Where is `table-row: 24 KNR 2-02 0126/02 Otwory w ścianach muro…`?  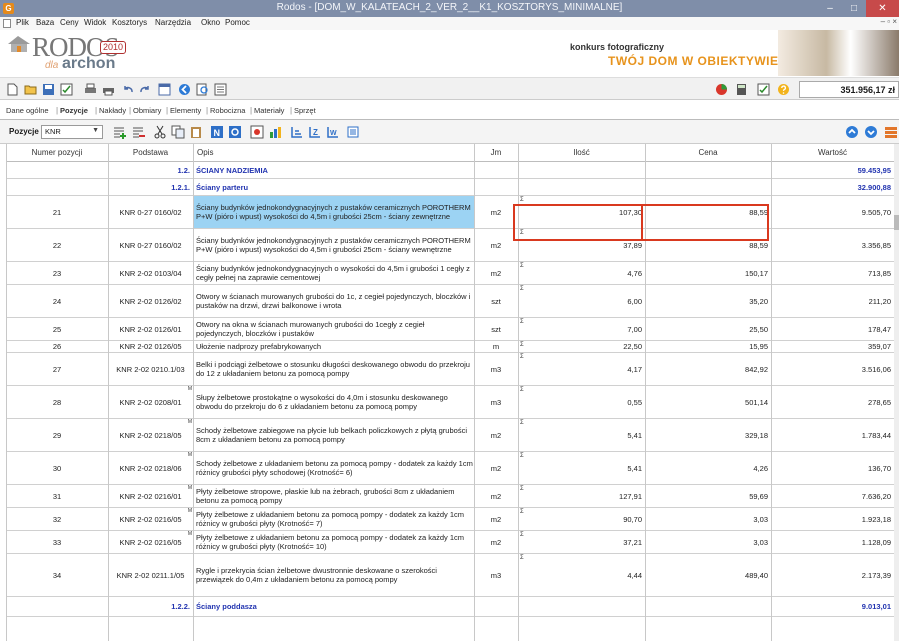 table-row: 24 KNR 2-02 0126/02 Otwory w ścianach muro… is located at coordinates (450, 301).